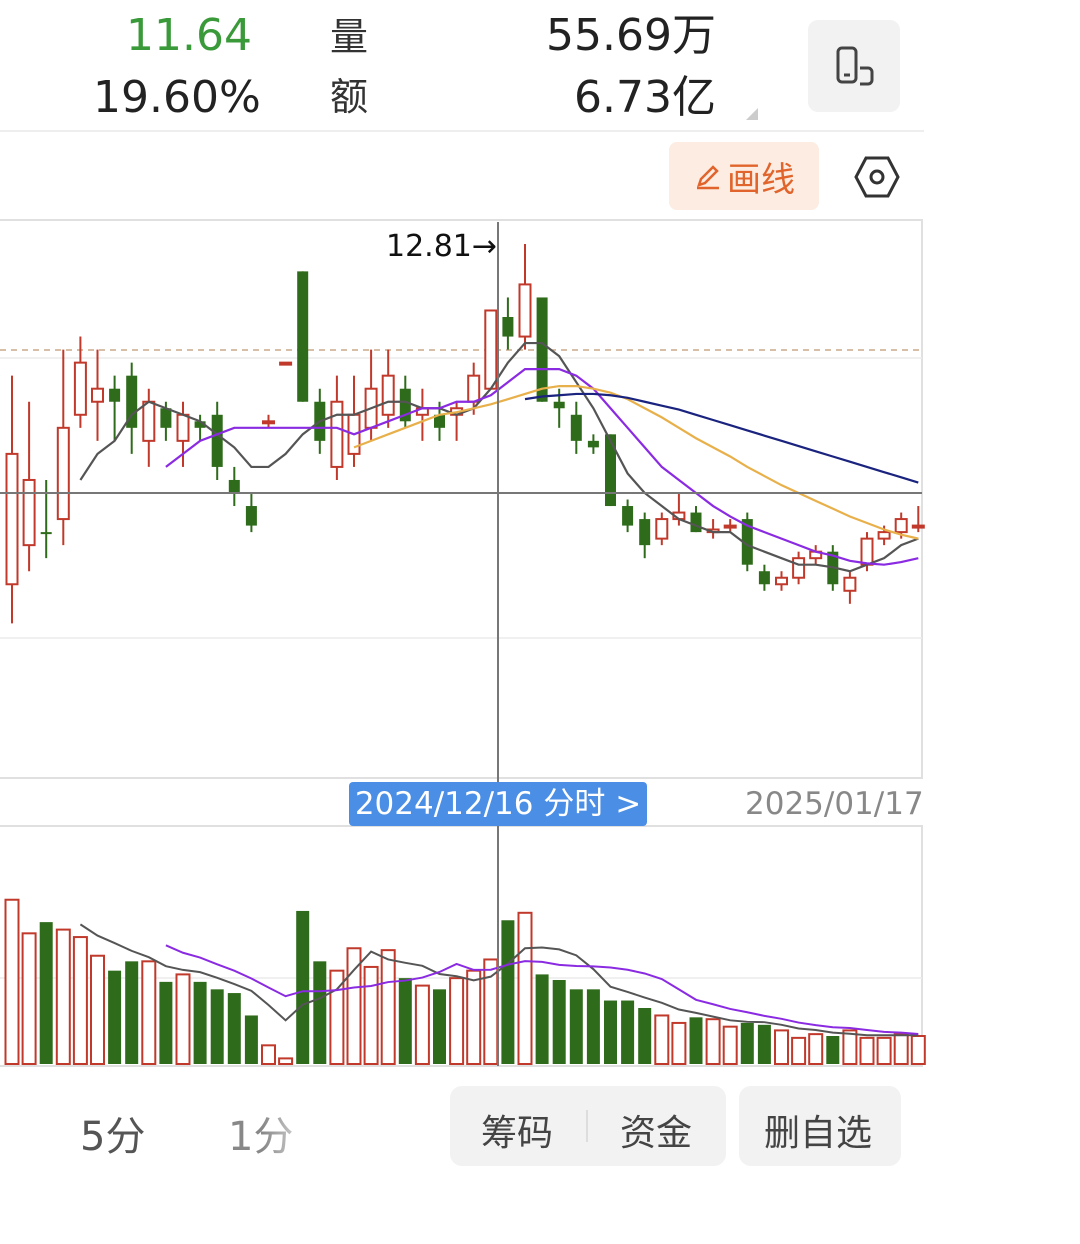 This screenshot has height=1244, width=1080. Describe the element at coordinates (112, 1133) in the screenshot. I see `tab-5min: 5分` at that location.